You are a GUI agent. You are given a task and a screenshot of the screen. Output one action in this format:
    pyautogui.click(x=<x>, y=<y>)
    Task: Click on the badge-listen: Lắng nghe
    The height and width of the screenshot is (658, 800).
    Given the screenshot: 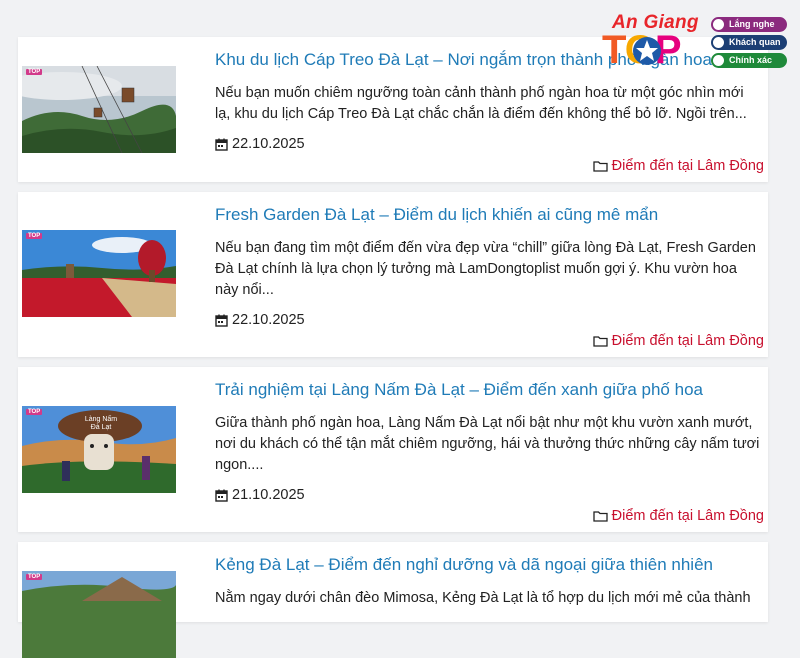 What is the action you would take?
    pyautogui.click(x=749, y=24)
    